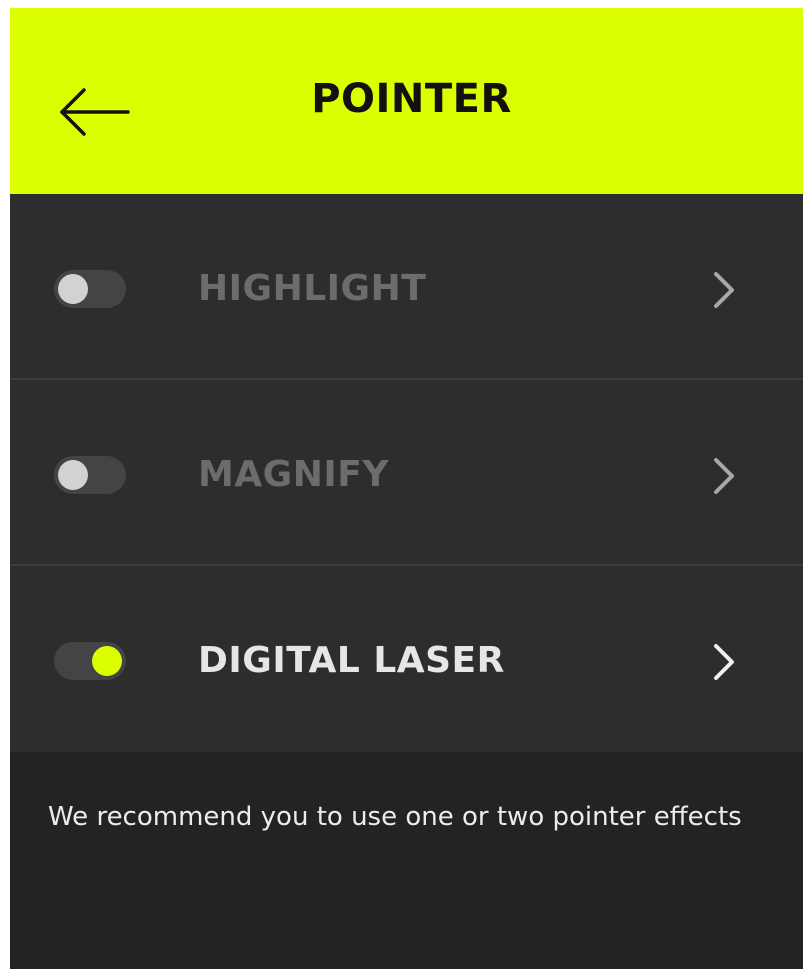 The width and height of the screenshot is (803, 969). Describe the element at coordinates (90, 661) in the screenshot. I see `digital-laser-toggle` at that location.